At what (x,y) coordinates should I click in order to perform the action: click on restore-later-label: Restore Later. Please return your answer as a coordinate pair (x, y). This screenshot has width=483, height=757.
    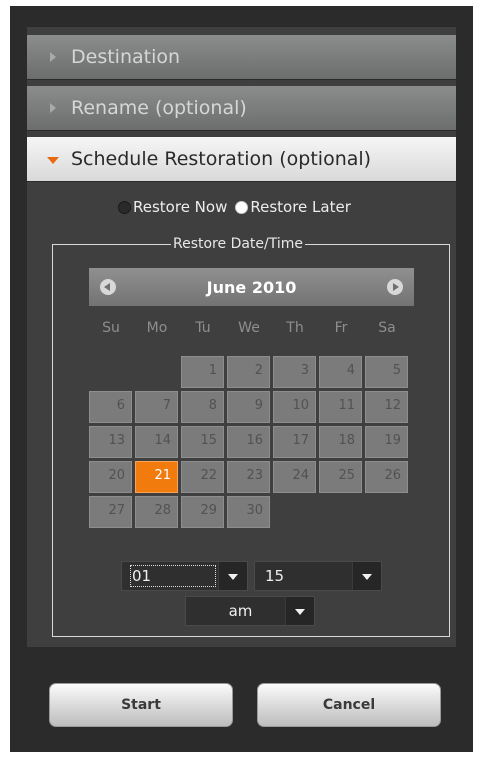
    Looking at the image, I should click on (300, 207).